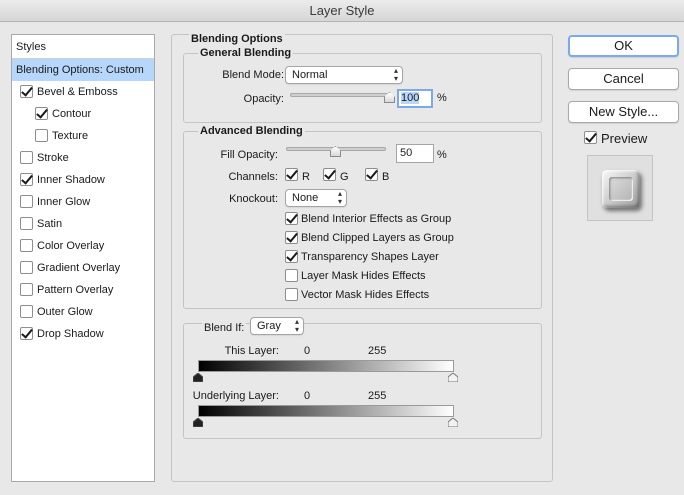 The height and width of the screenshot is (495, 684). What do you see at coordinates (249, 155) in the screenshot?
I see `fill-opacity-label: Fill Opacity:` at bounding box center [249, 155].